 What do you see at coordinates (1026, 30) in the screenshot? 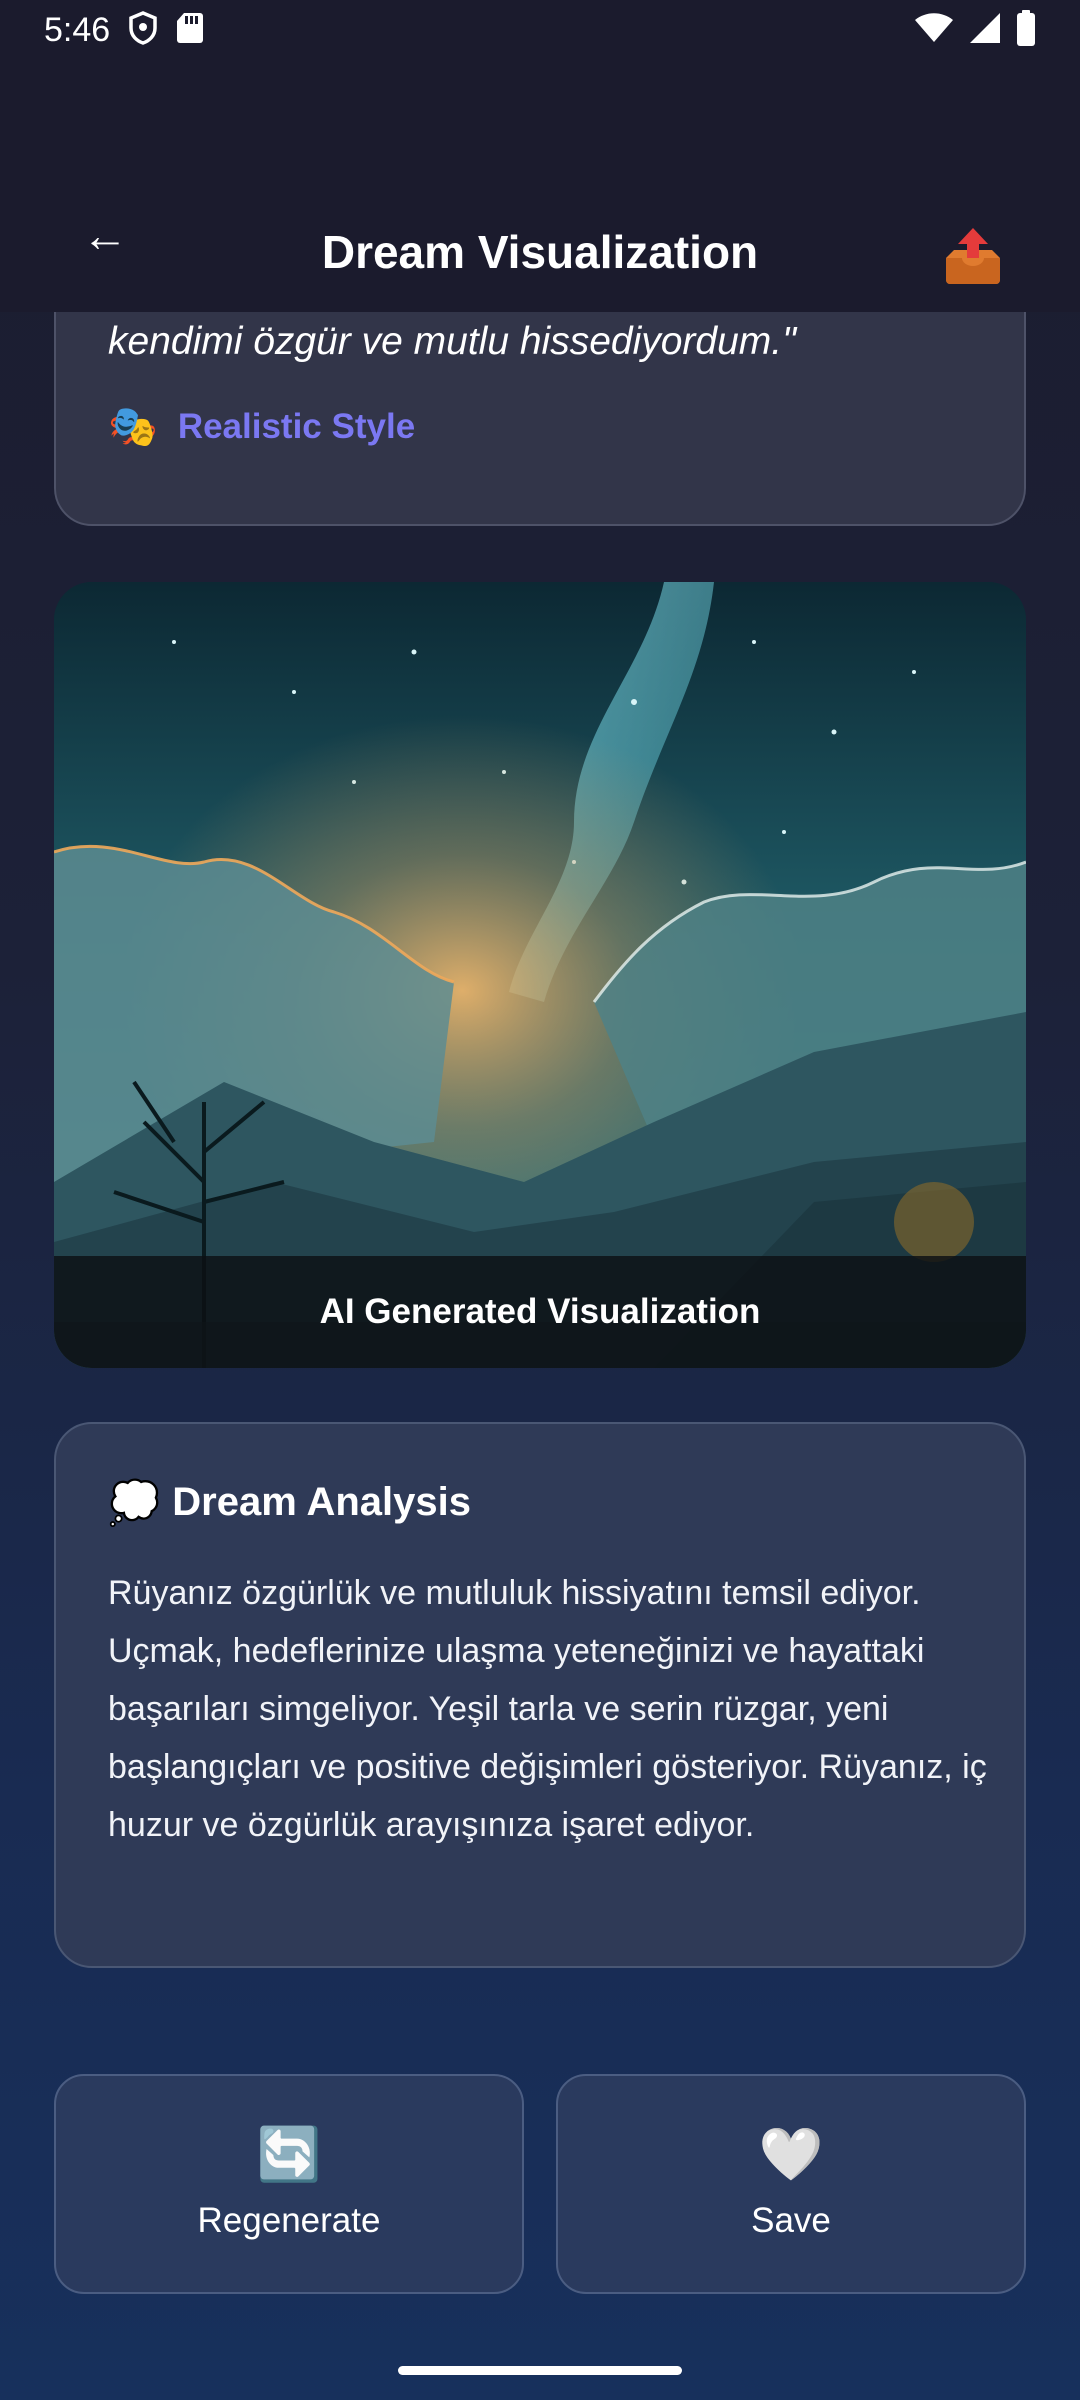
I see `battery-icon` at bounding box center [1026, 30].